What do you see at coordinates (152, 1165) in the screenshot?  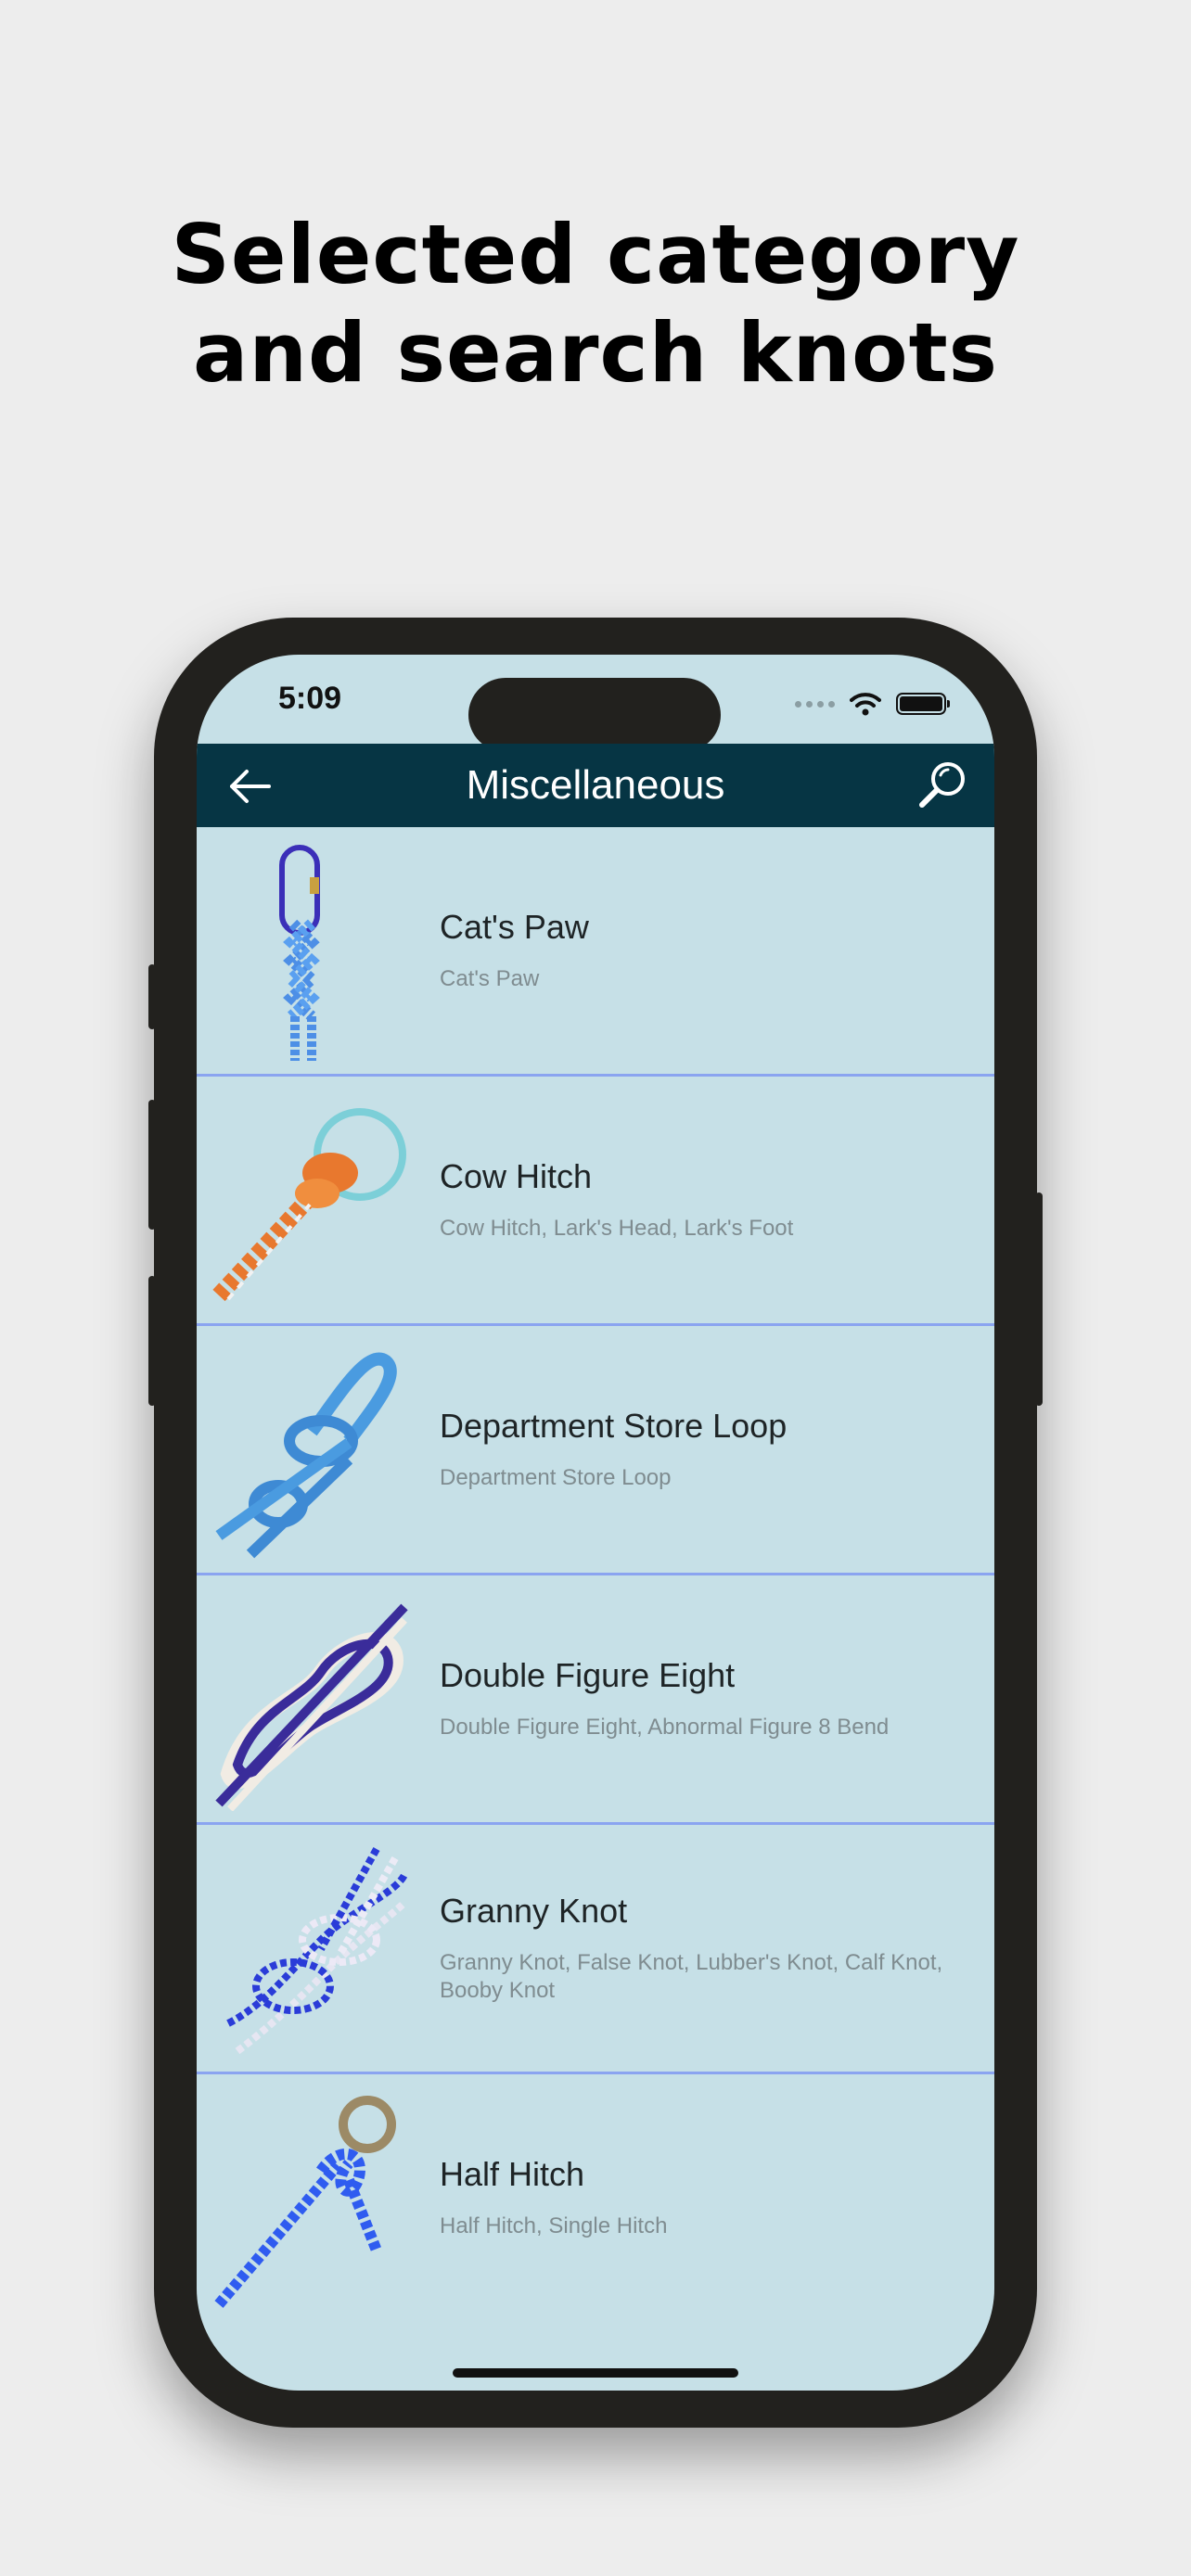 I see `volume-up-button` at bounding box center [152, 1165].